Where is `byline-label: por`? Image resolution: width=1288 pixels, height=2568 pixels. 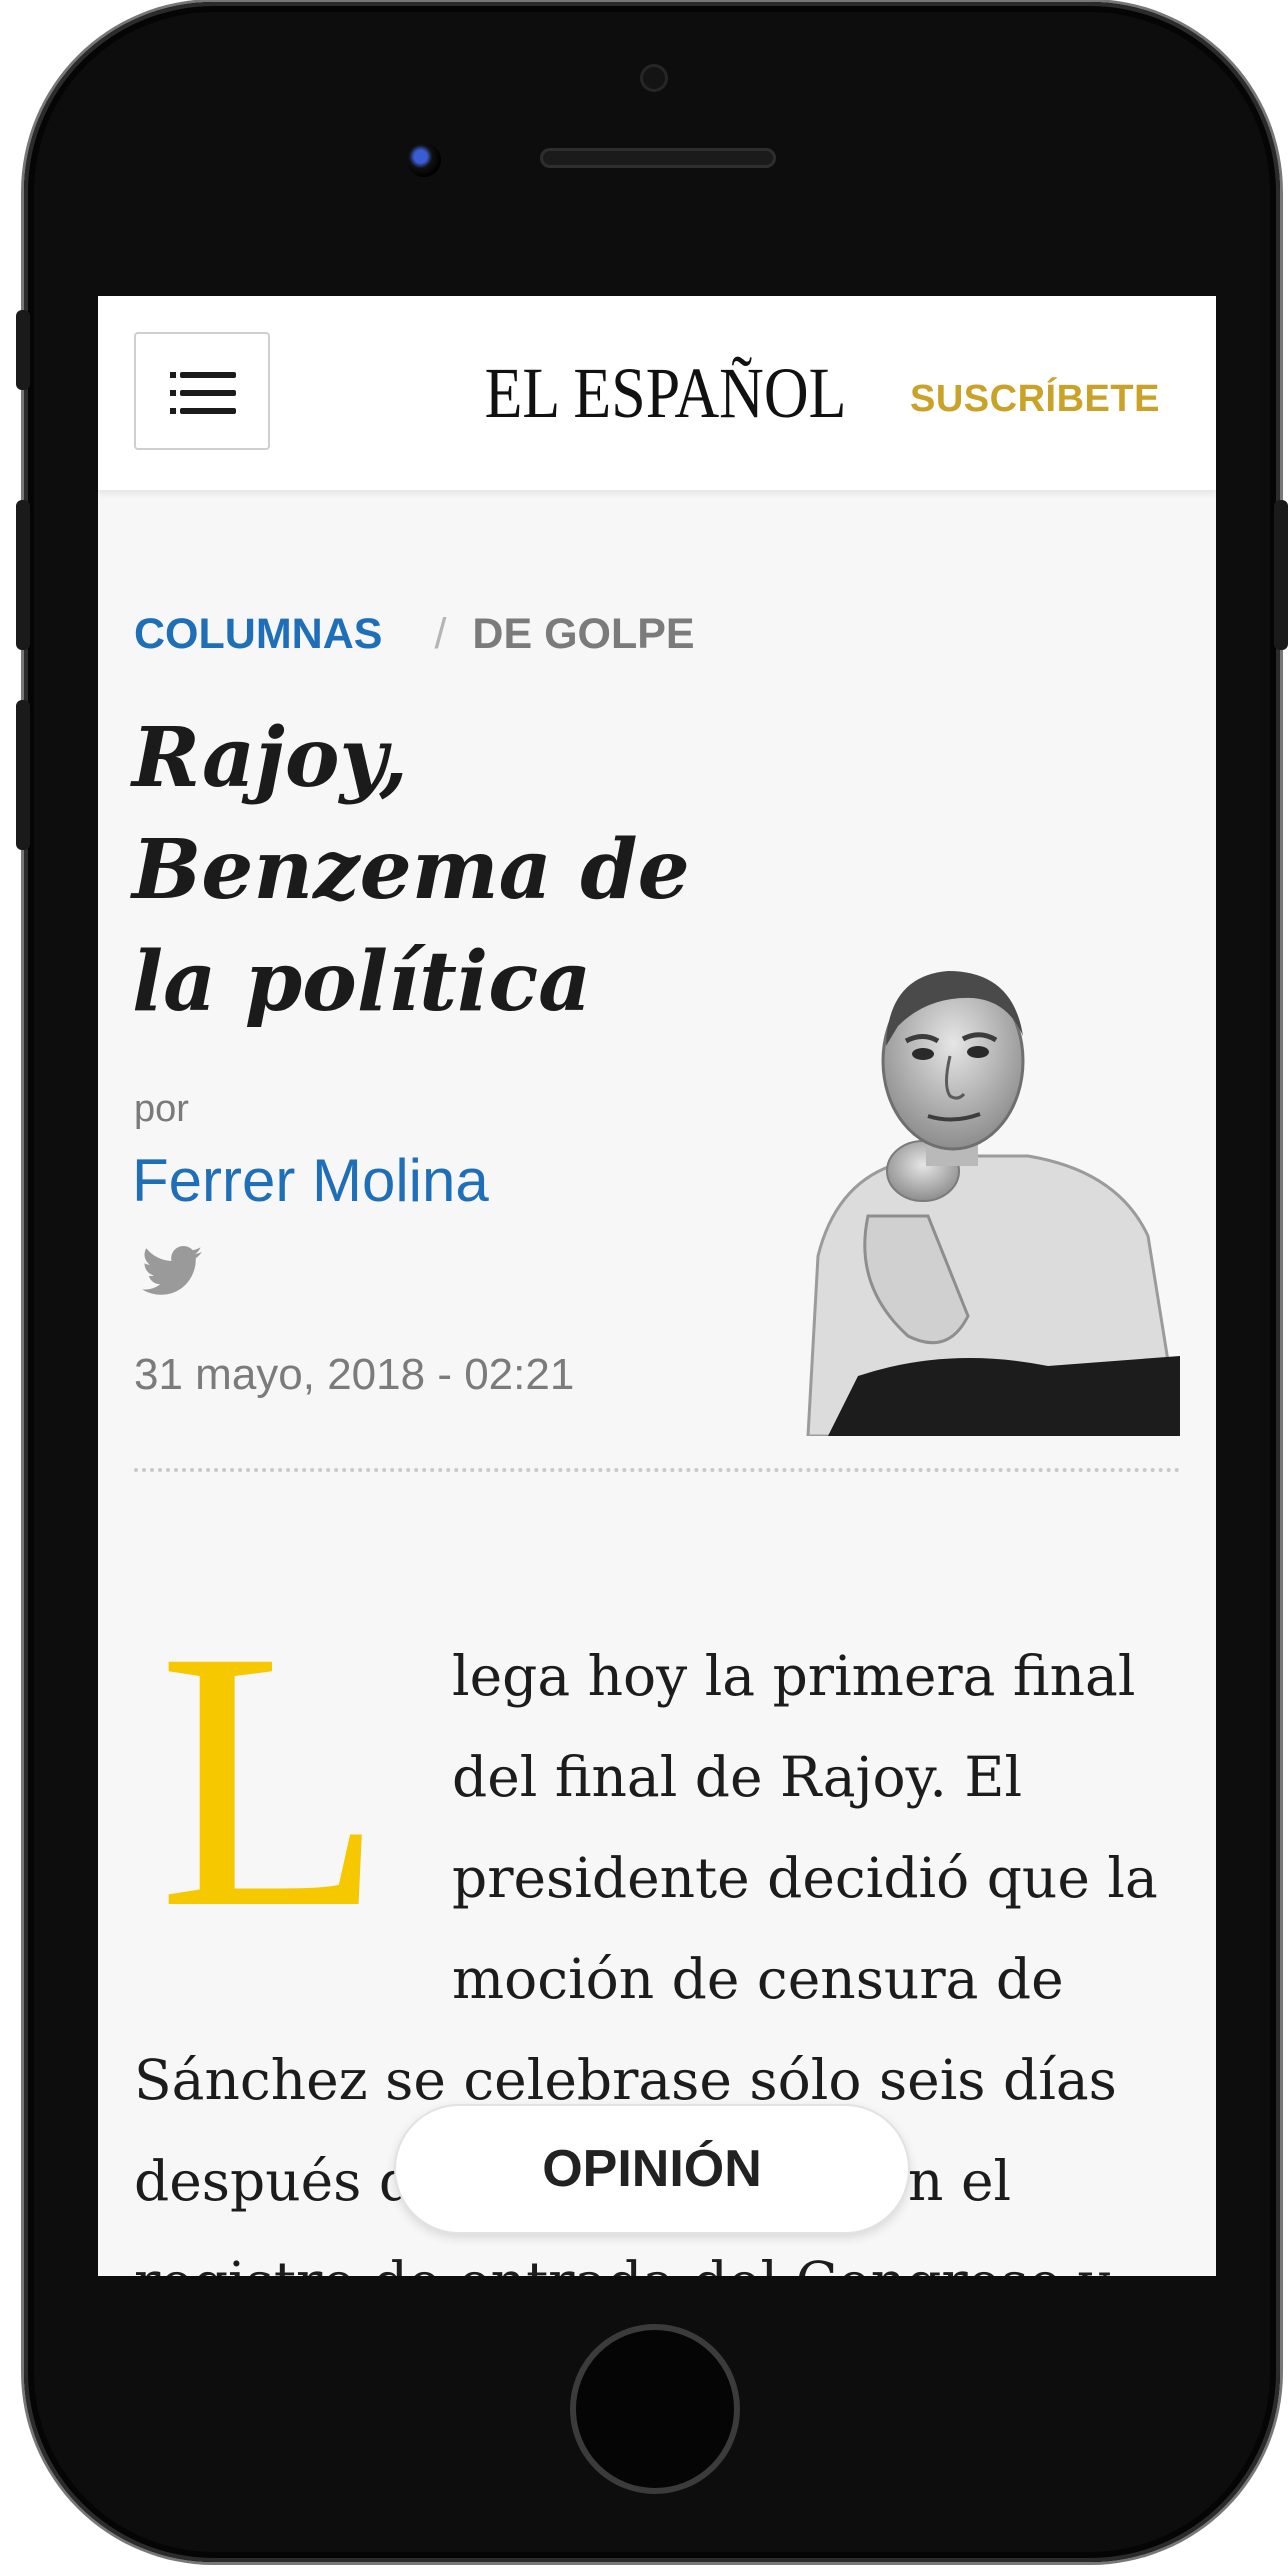 byline-label: por is located at coordinates (161, 1109).